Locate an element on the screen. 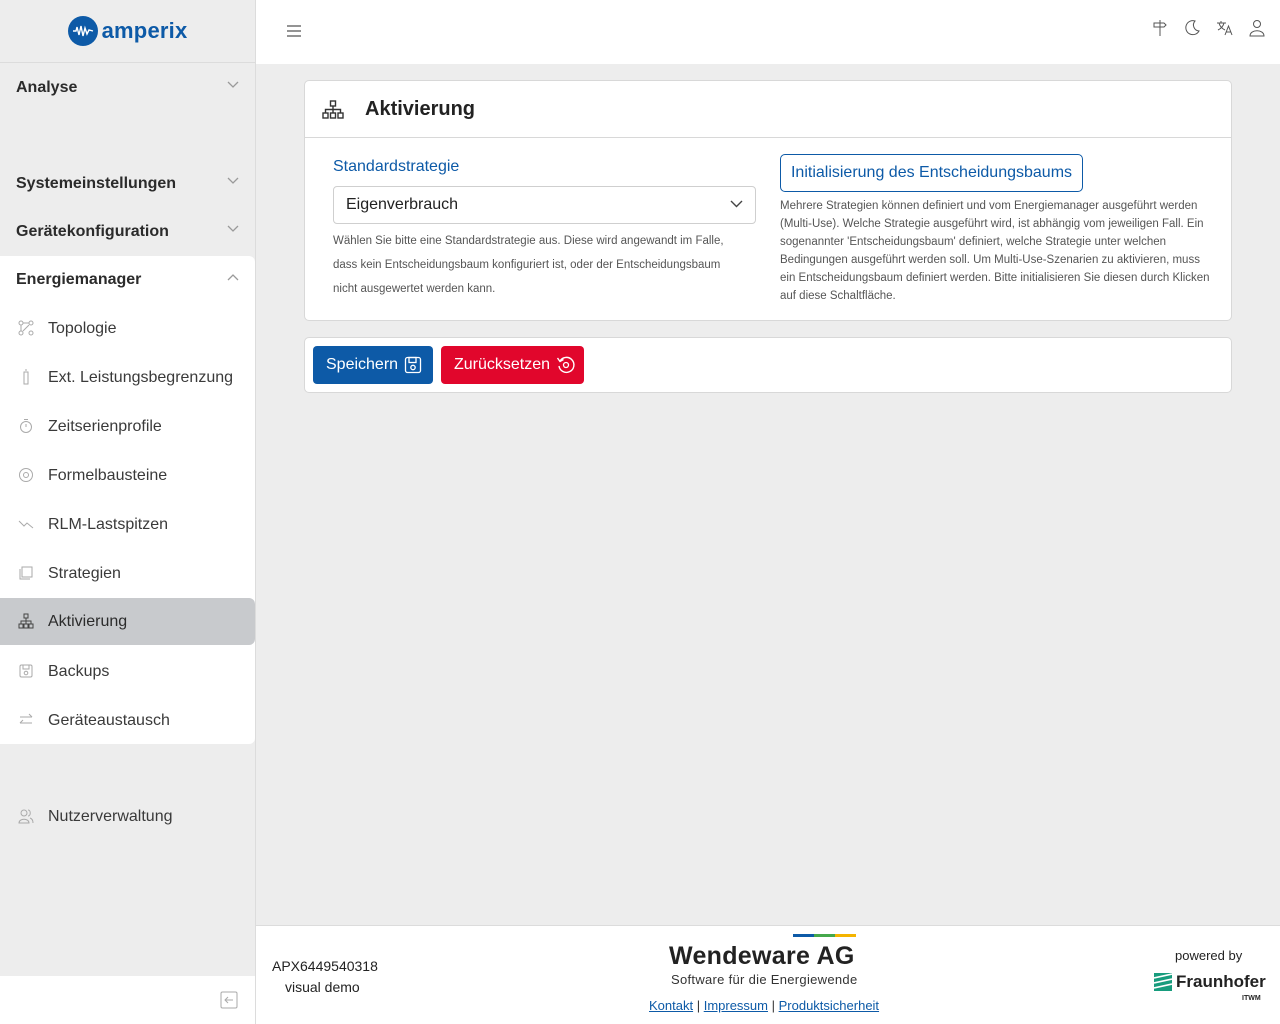 This screenshot has height=1024, width=1280. company-tagline: Software für die Energiewende is located at coordinates (764, 979).